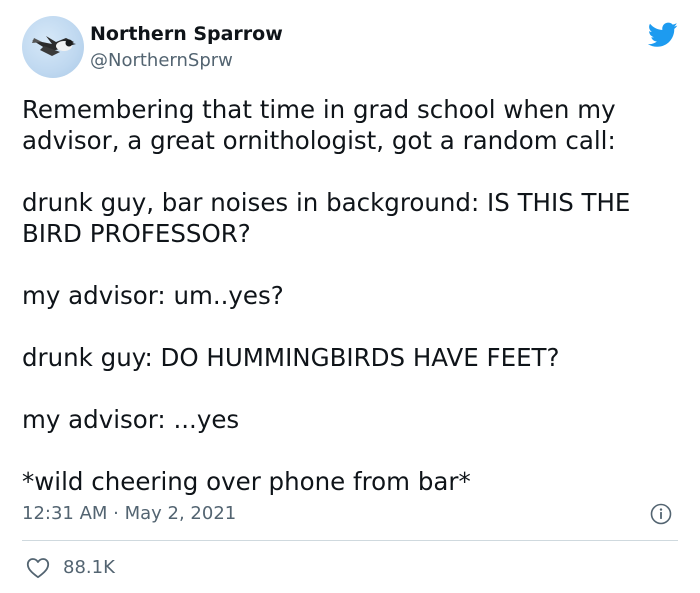 Image resolution: width=700 pixels, height=593 pixels. Describe the element at coordinates (89, 567) in the screenshot. I see `like-count: 88.1K` at that location.